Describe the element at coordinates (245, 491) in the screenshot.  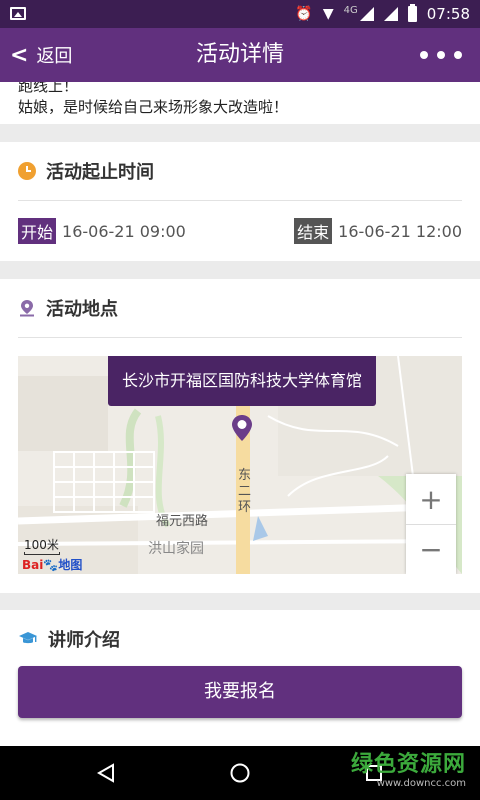
I see `road-label-east: 东二环` at that location.